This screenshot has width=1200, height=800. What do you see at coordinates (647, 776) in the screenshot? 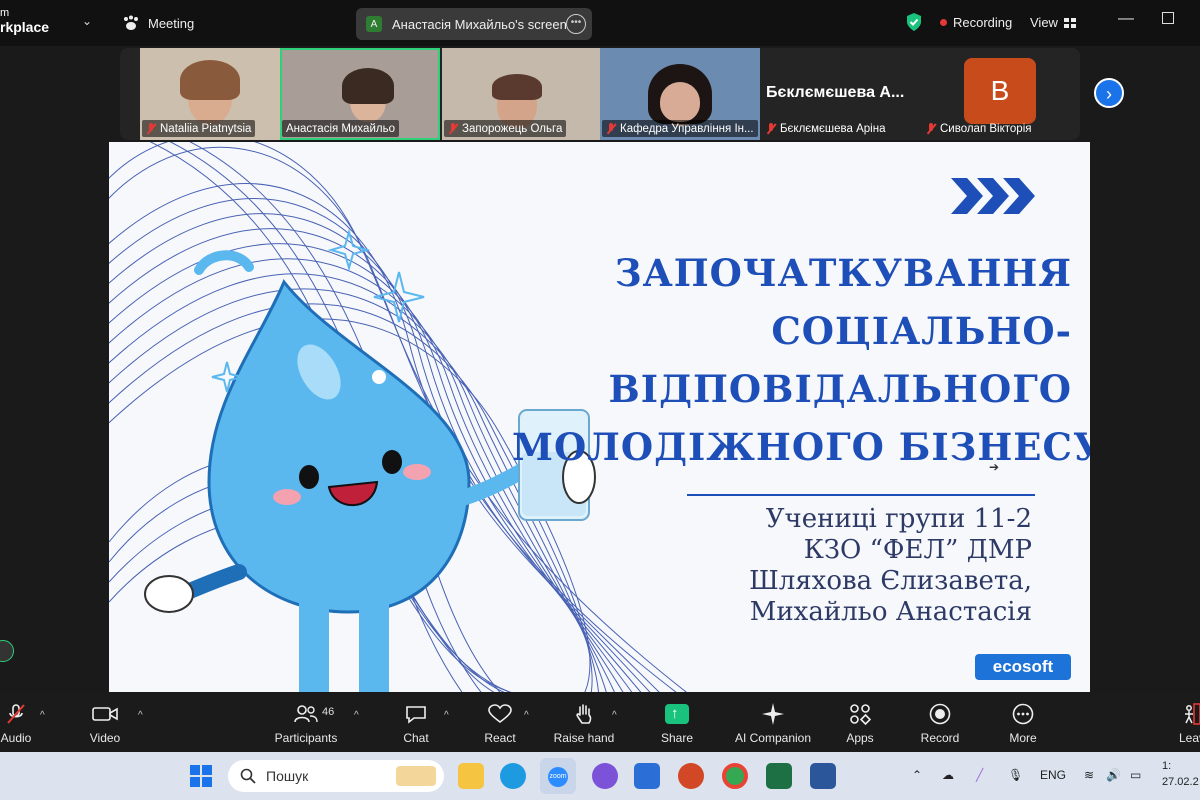
I see `store-icon` at bounding box center [647, 776].